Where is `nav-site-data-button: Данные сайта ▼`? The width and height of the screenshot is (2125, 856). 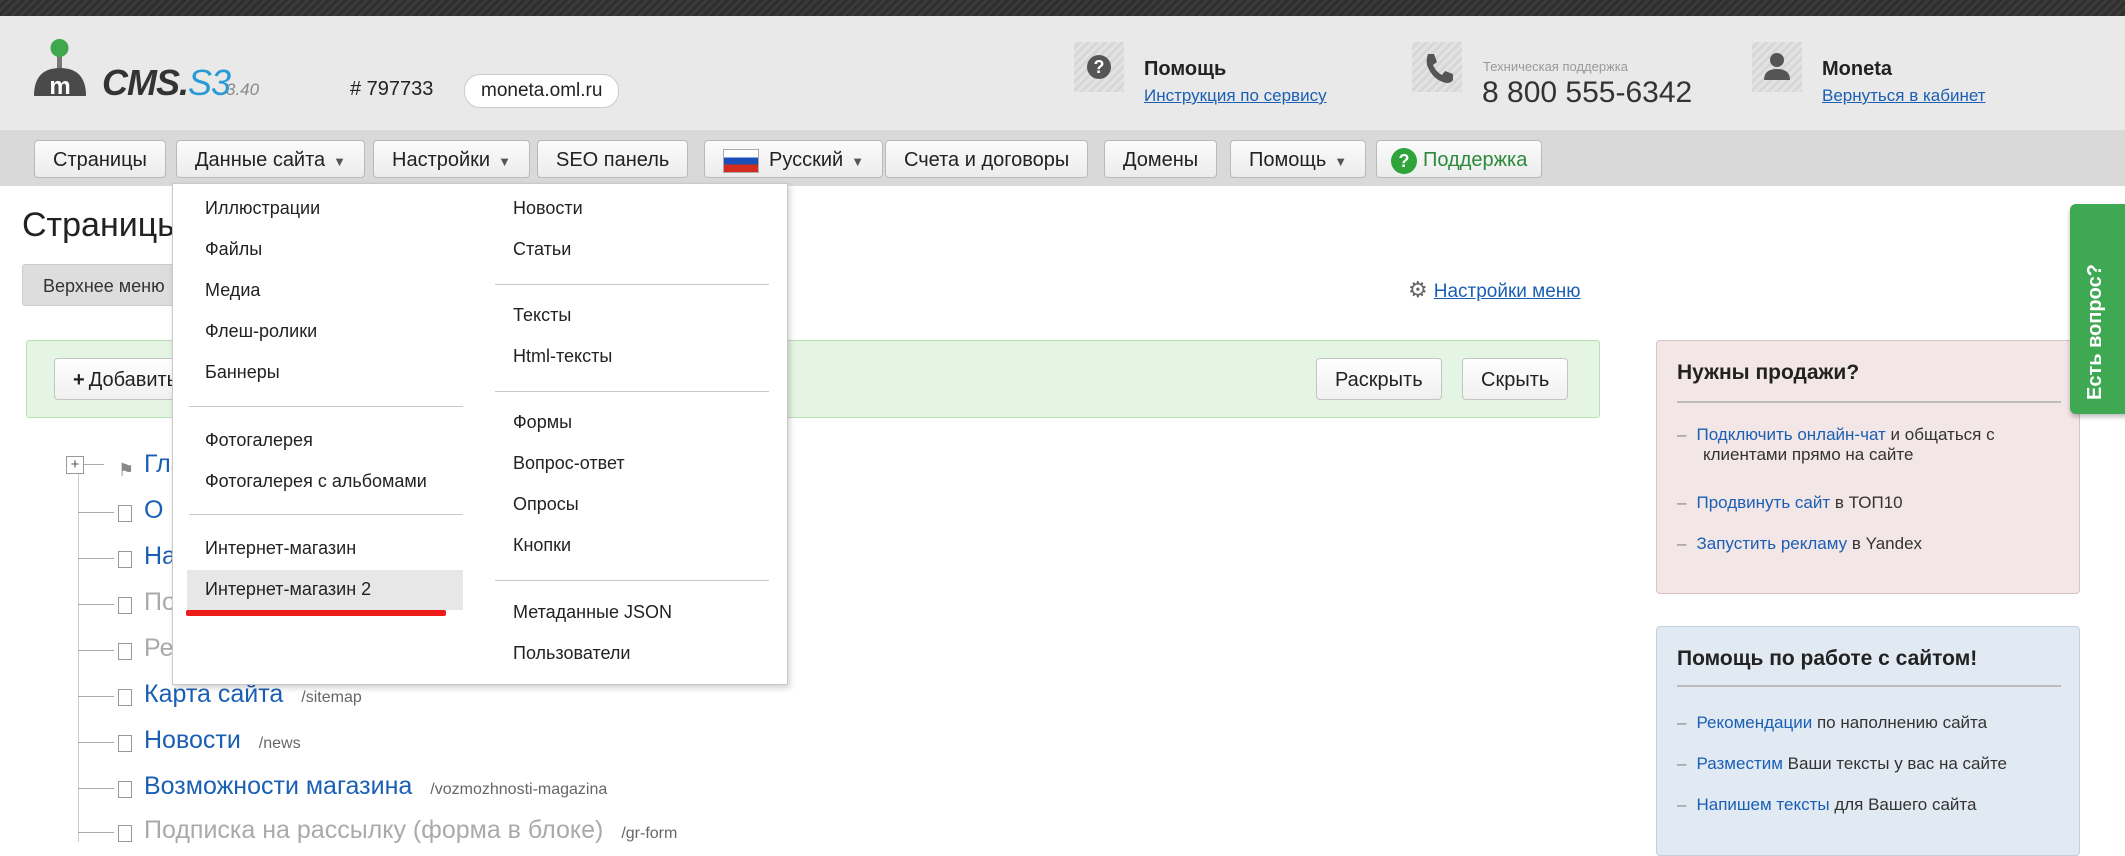 nav-site-data-button: Данные сайта ▼ is located at coordinates (271, 159).